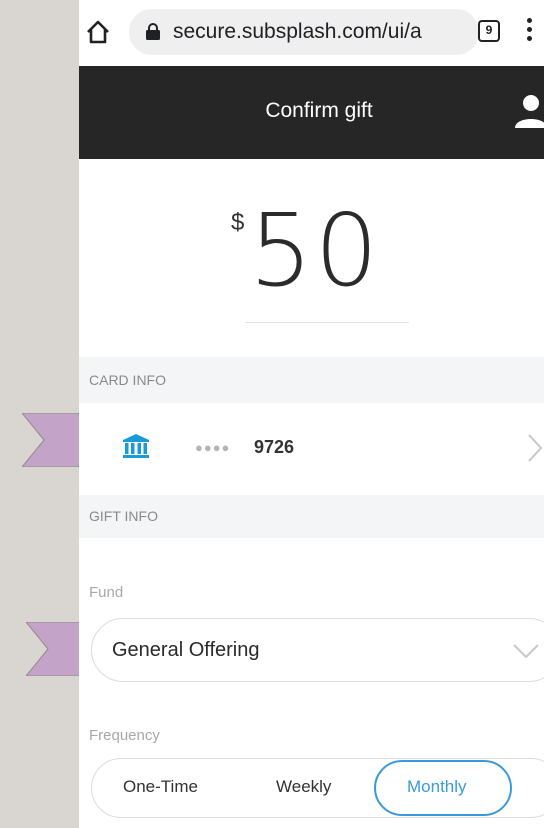 Image resolution: width=544 pixels, height=828 pixels. I want to click on fund-label: Fund, so click(106, 592).